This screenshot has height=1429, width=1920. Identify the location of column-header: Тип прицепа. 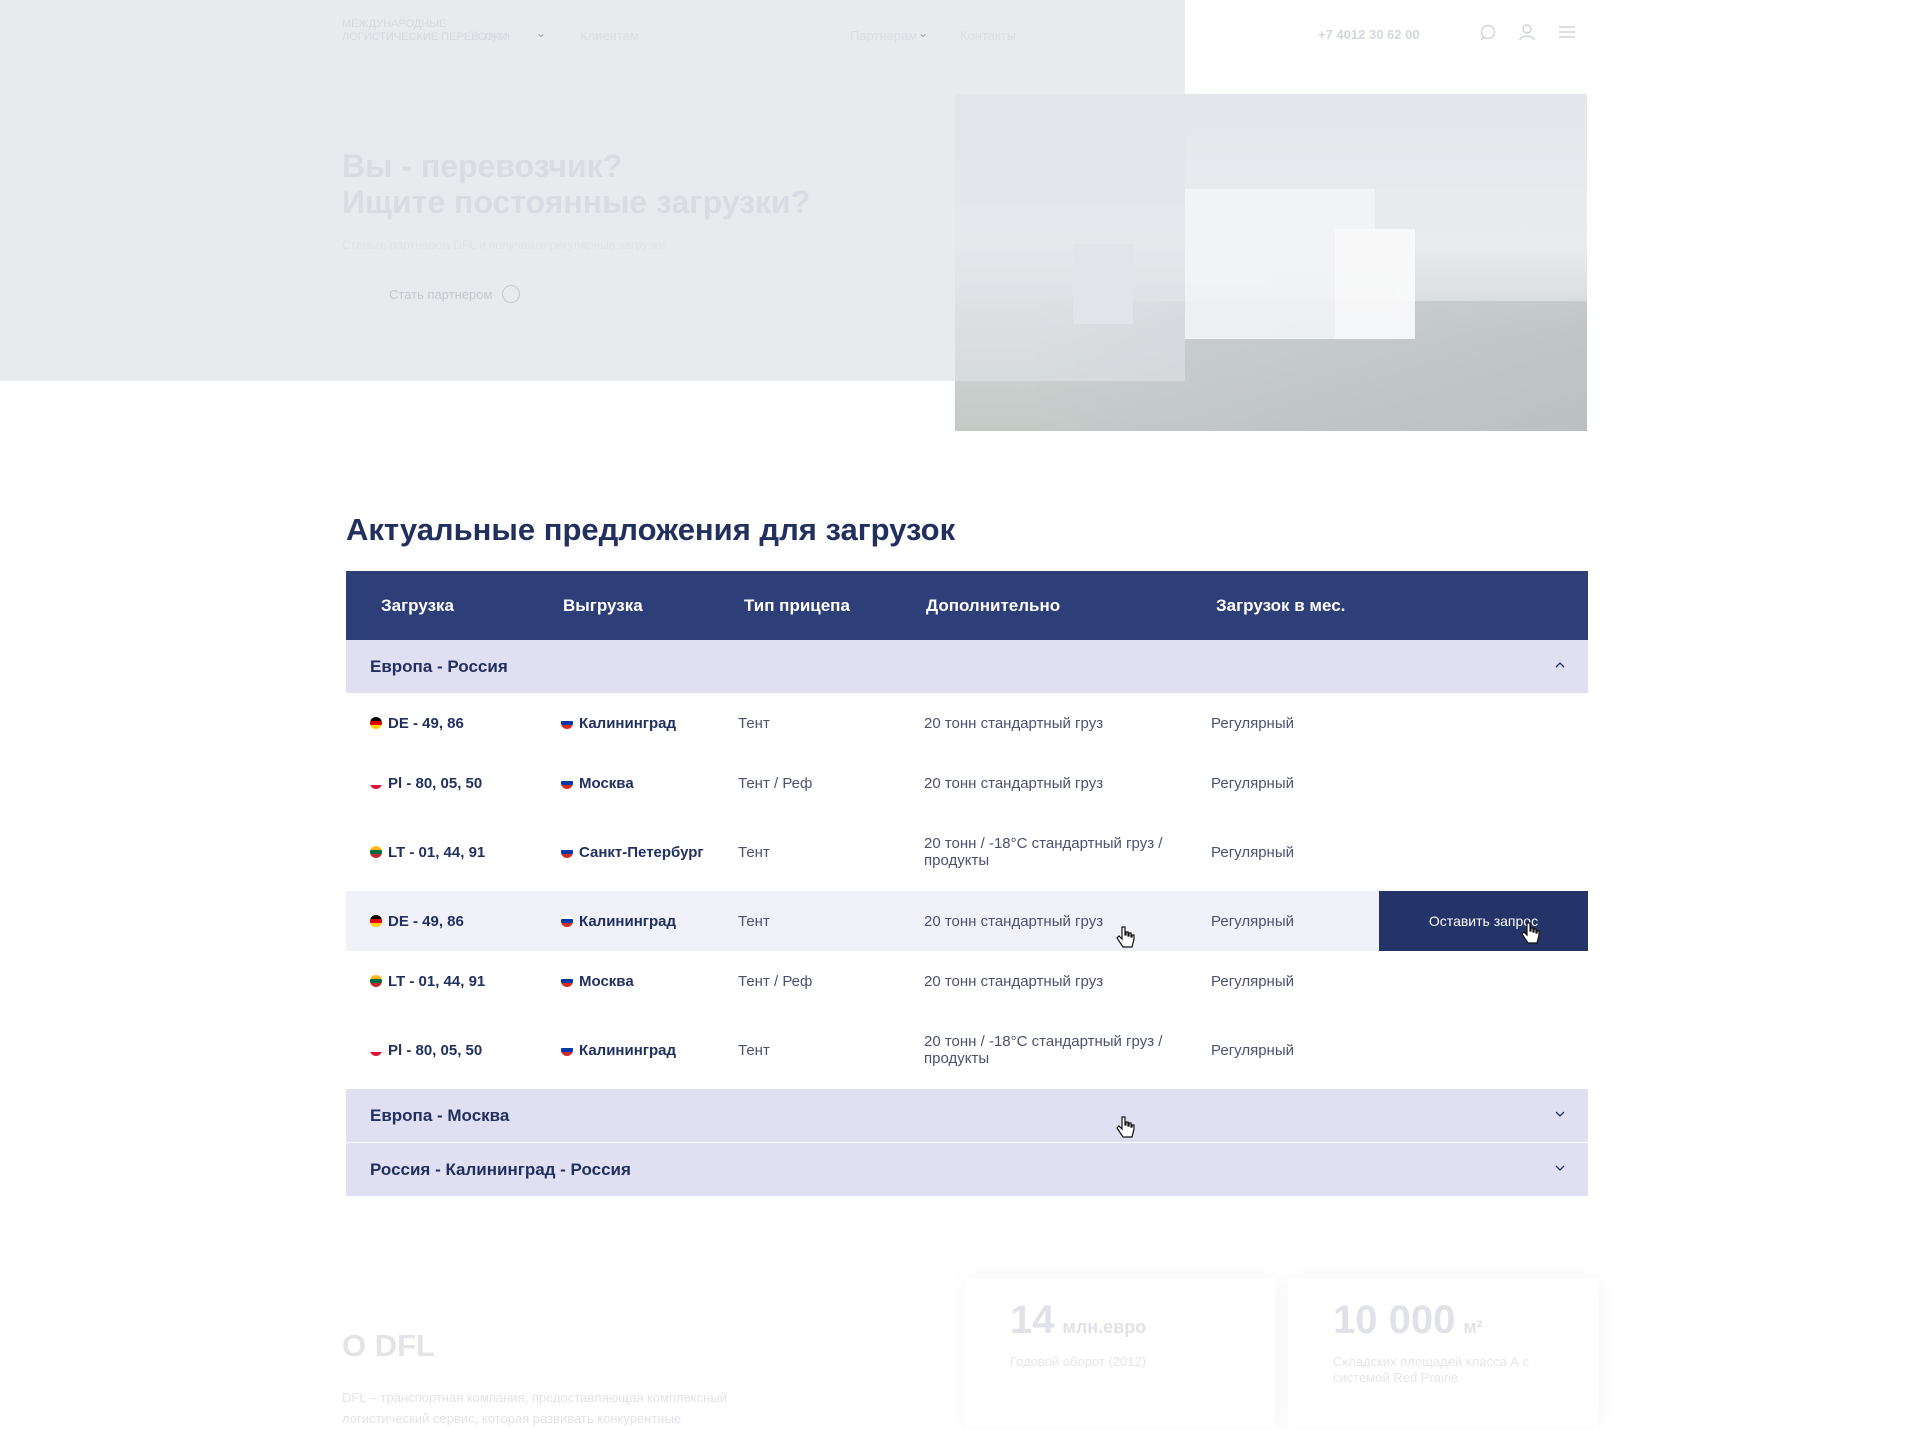
(797, 605).